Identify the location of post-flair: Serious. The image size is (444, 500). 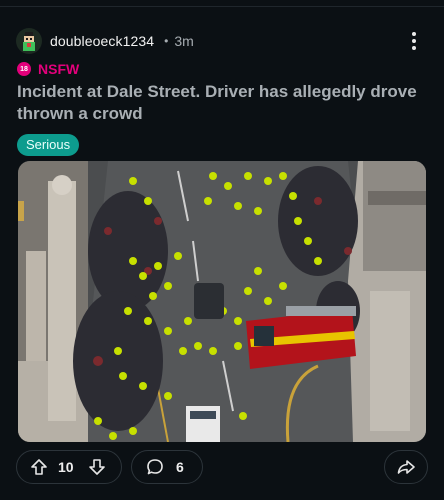
(48, 145).